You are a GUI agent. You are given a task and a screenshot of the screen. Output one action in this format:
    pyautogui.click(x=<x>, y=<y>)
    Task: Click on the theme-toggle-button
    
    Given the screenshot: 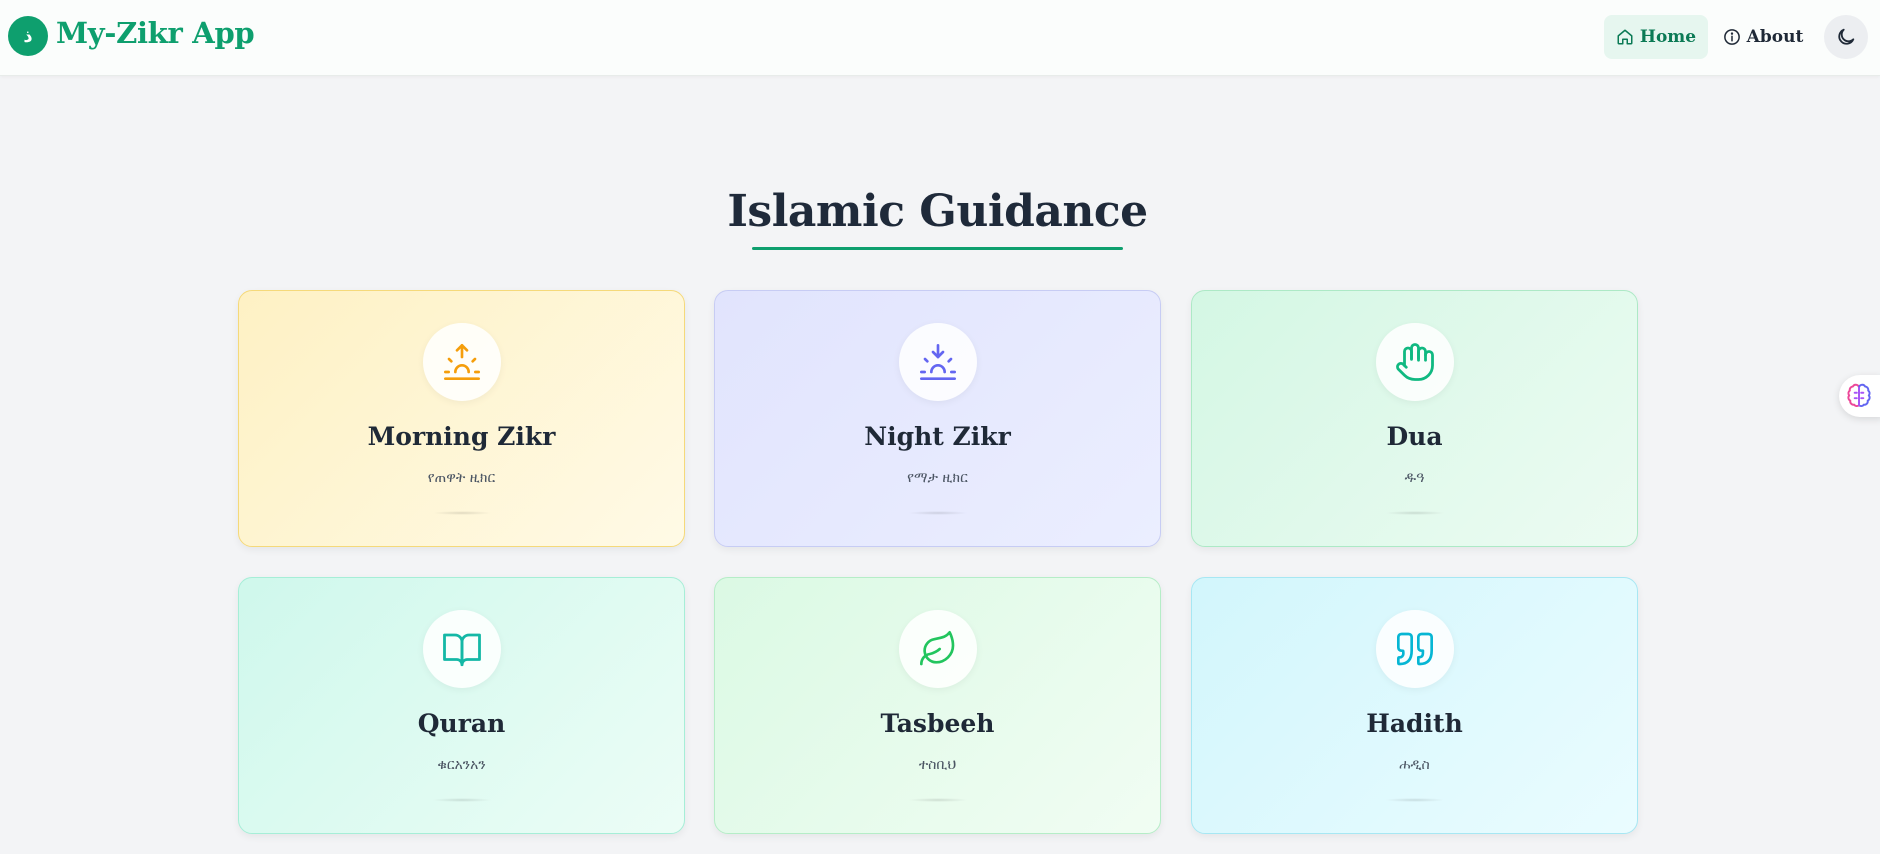 What is the action you would take?
    pyautogui.click(x=1846, y=37)
    